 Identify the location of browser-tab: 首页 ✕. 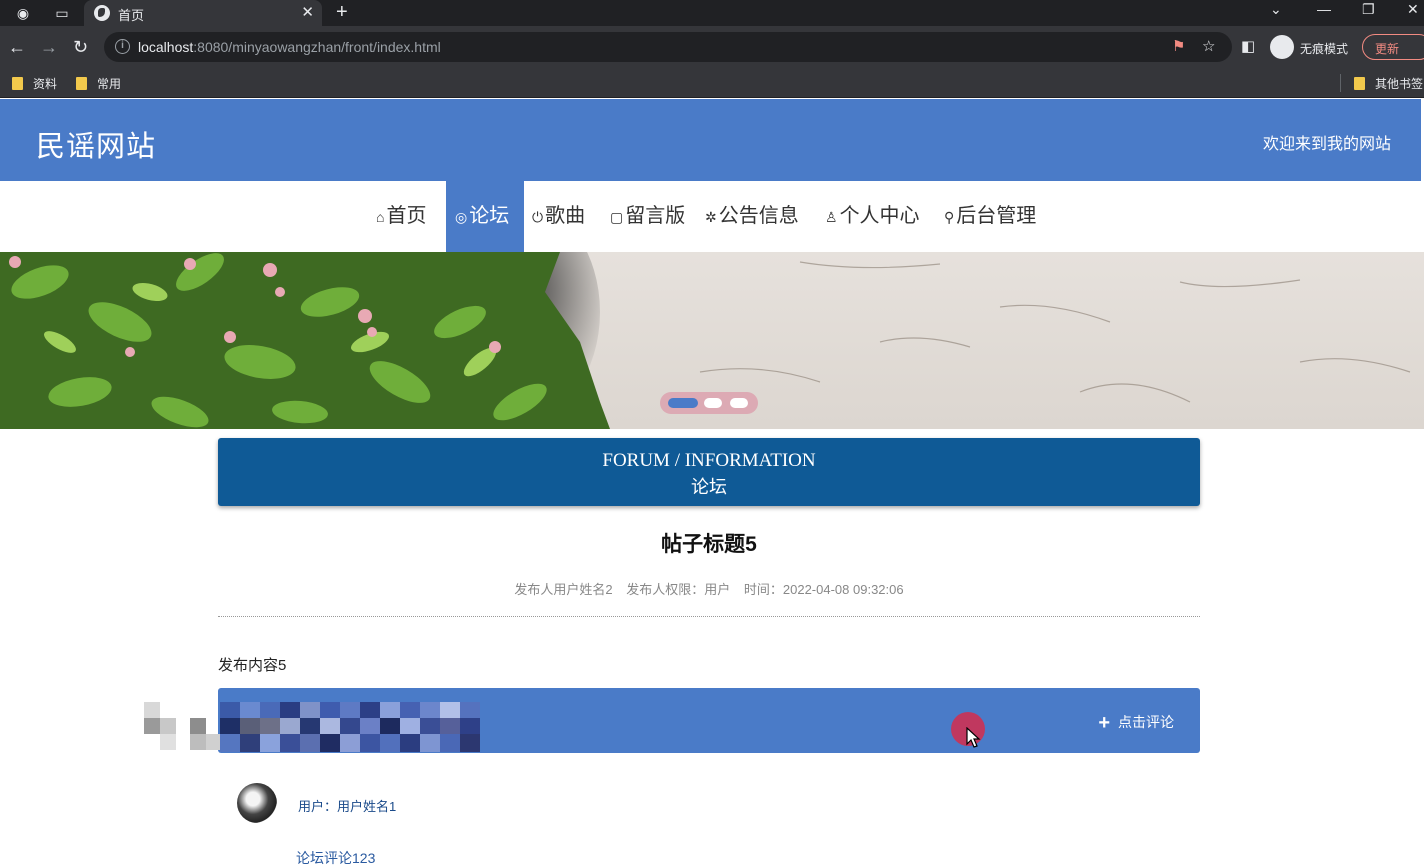
(203, 13).